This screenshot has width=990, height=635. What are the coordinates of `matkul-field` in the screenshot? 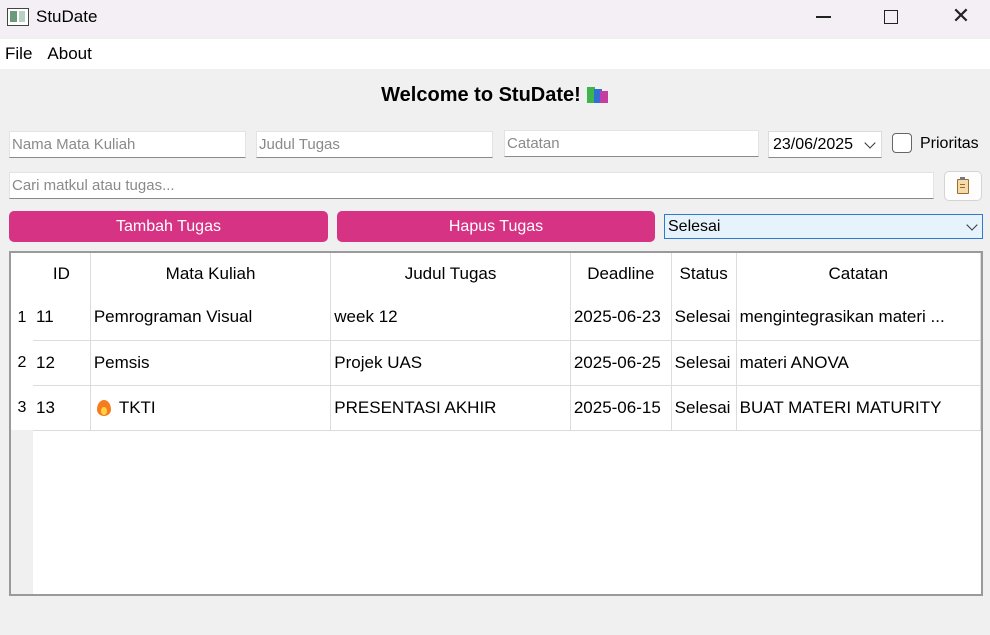 It's located at (127, 144).